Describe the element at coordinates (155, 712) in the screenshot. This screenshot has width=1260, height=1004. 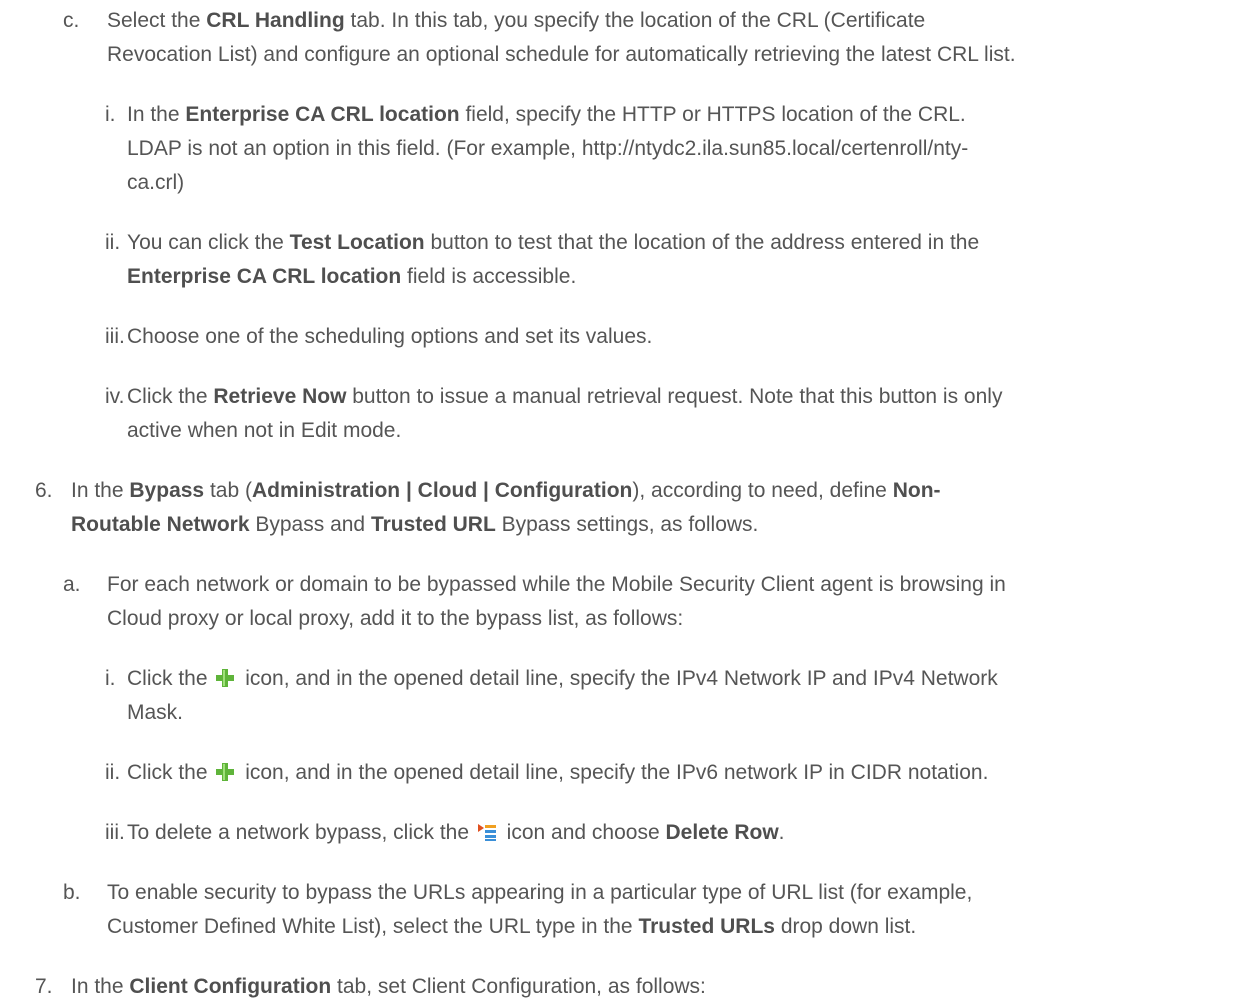
I see `step-text: Mask.` at that location.